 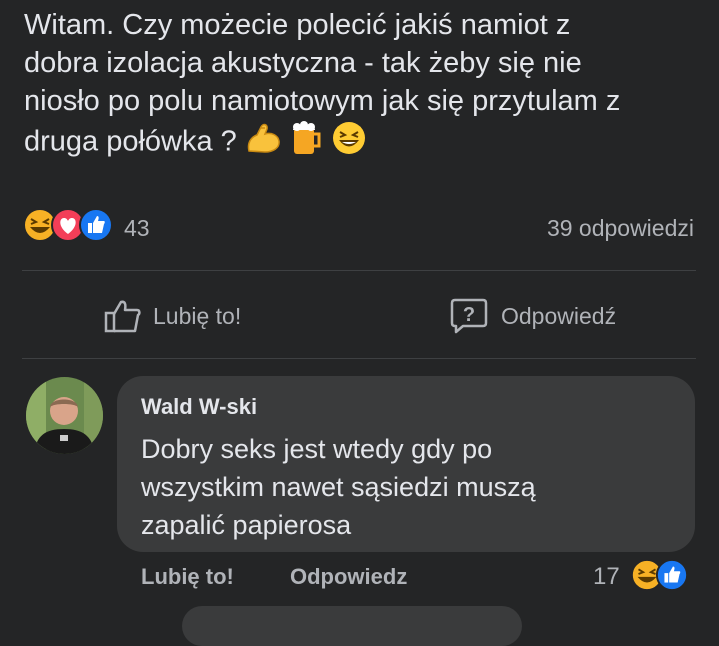 I want to click on post-line: druga połówka ?, so click(x=364, y=143).